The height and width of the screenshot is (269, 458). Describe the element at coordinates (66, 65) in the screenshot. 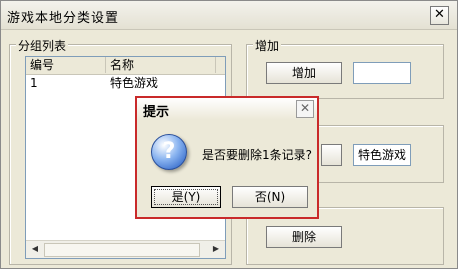

I see `column-header-id: 编号` at that location.